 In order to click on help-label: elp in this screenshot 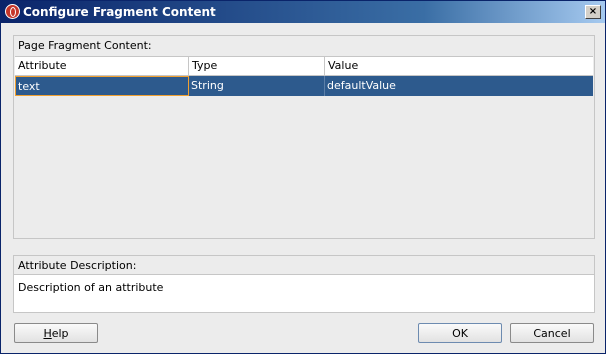, I will do `click(60, 333)`.